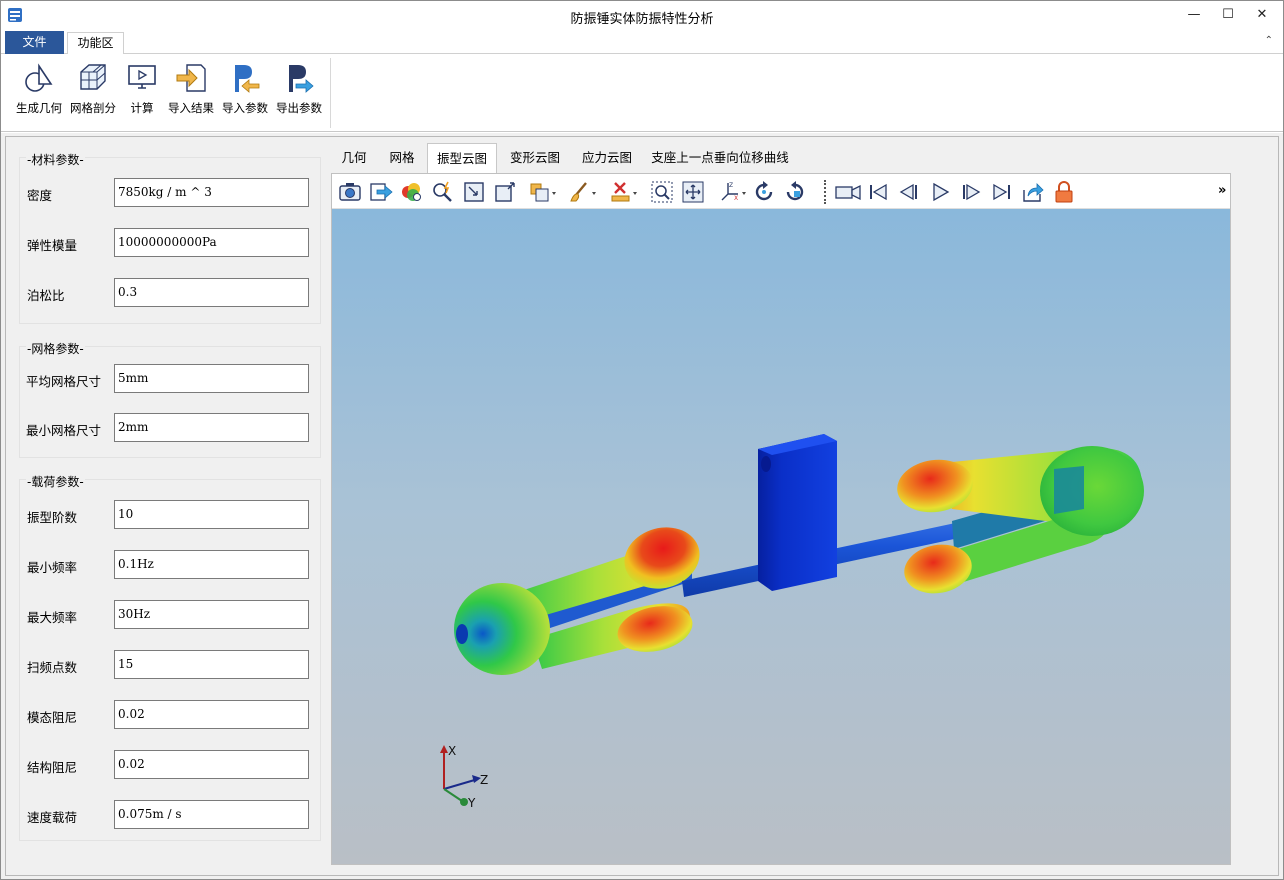 The width and height of the screenshot is (1284, 880). What do you see at coordinates (607, 159) in the screenshot?
I see `tab-stress-contour: 应力云图` at bounding box center [607, 159].